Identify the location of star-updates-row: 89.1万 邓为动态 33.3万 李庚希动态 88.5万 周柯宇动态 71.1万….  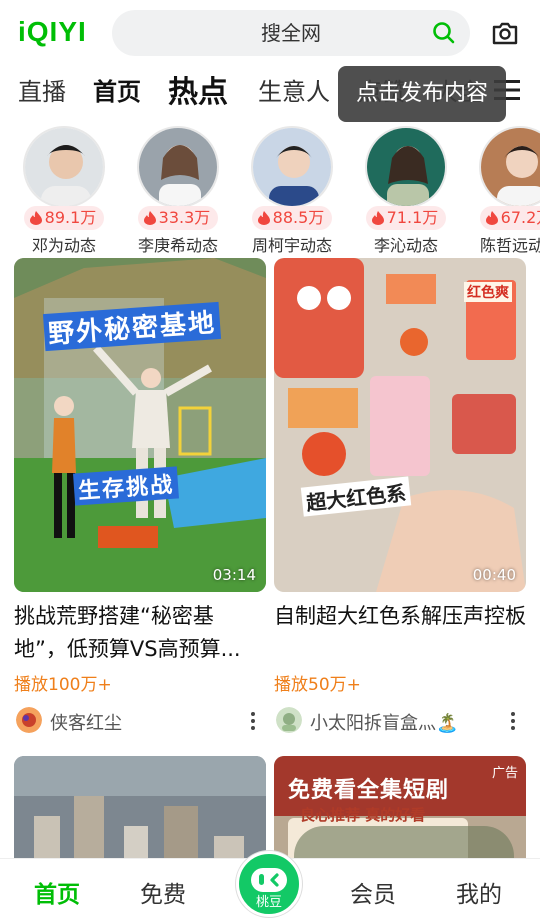
(270, 190).